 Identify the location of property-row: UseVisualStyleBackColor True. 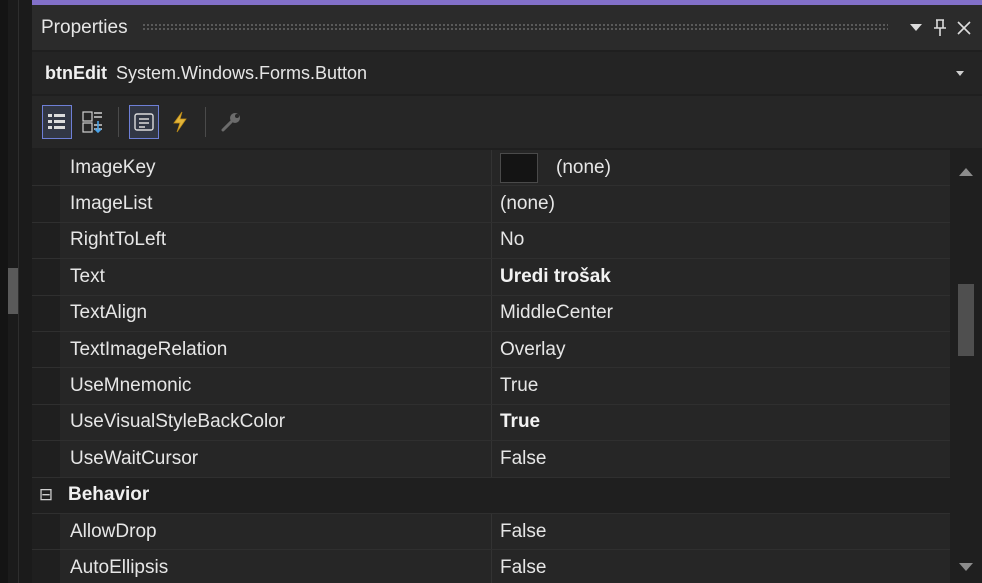
(491, 423).